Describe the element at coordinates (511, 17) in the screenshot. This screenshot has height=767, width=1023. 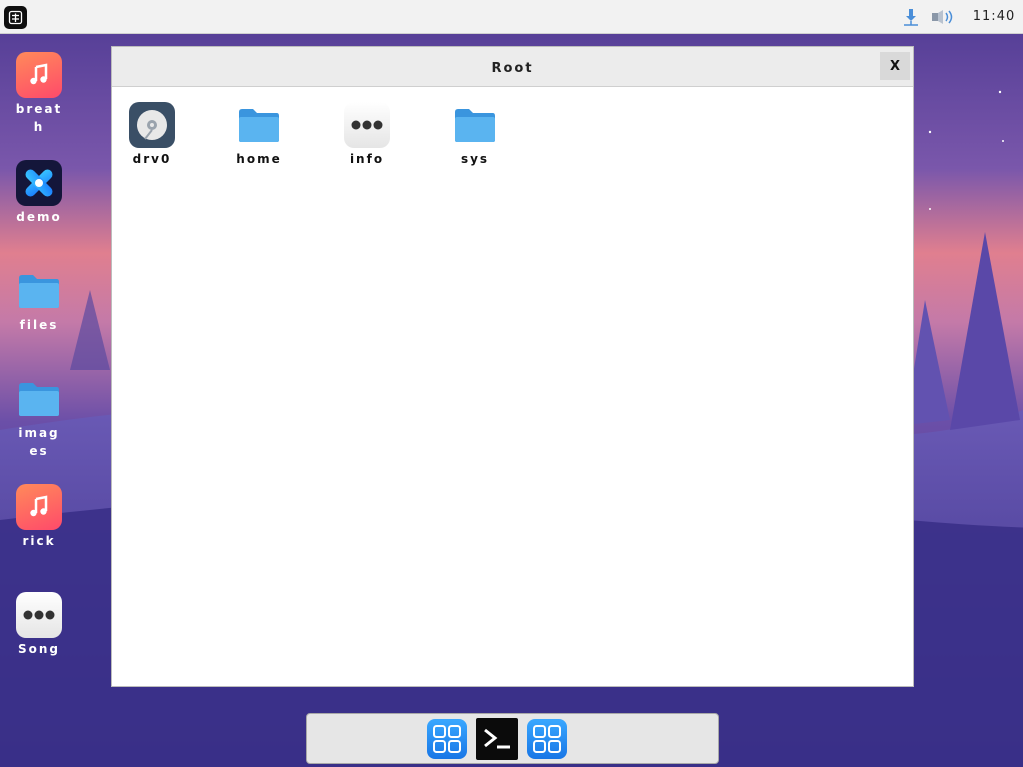
I see `top-bar: 11:40` at that location.